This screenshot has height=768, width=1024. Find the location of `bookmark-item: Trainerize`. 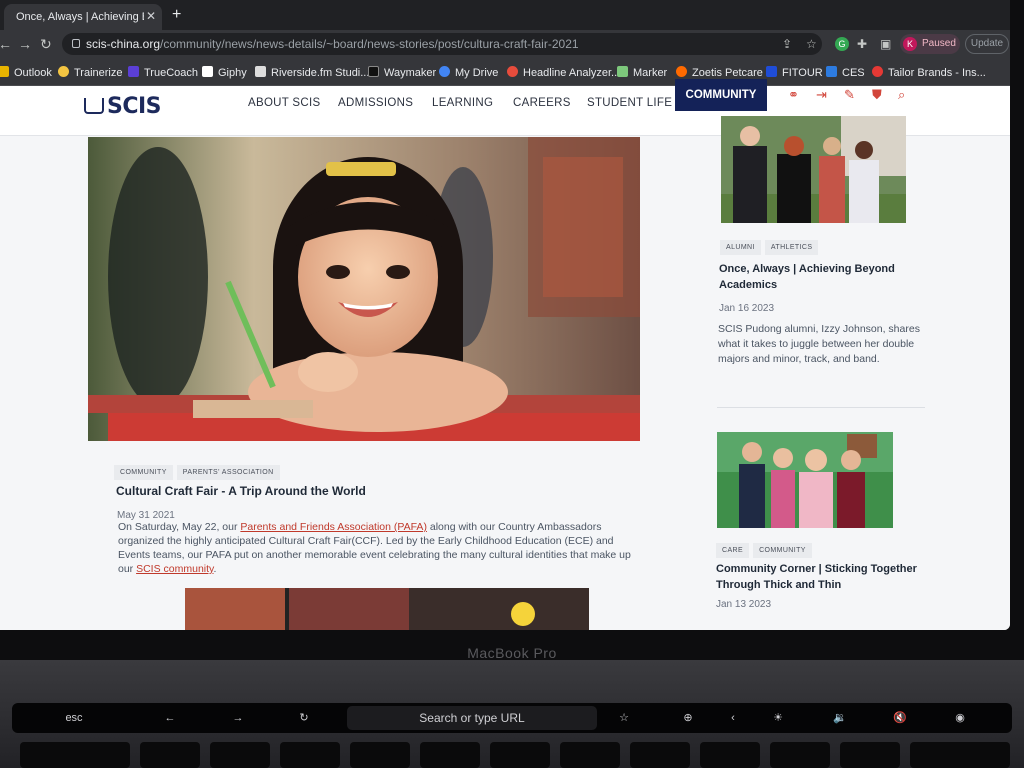

bookmark-item: Trainerize is located at coordinates (90, 72).